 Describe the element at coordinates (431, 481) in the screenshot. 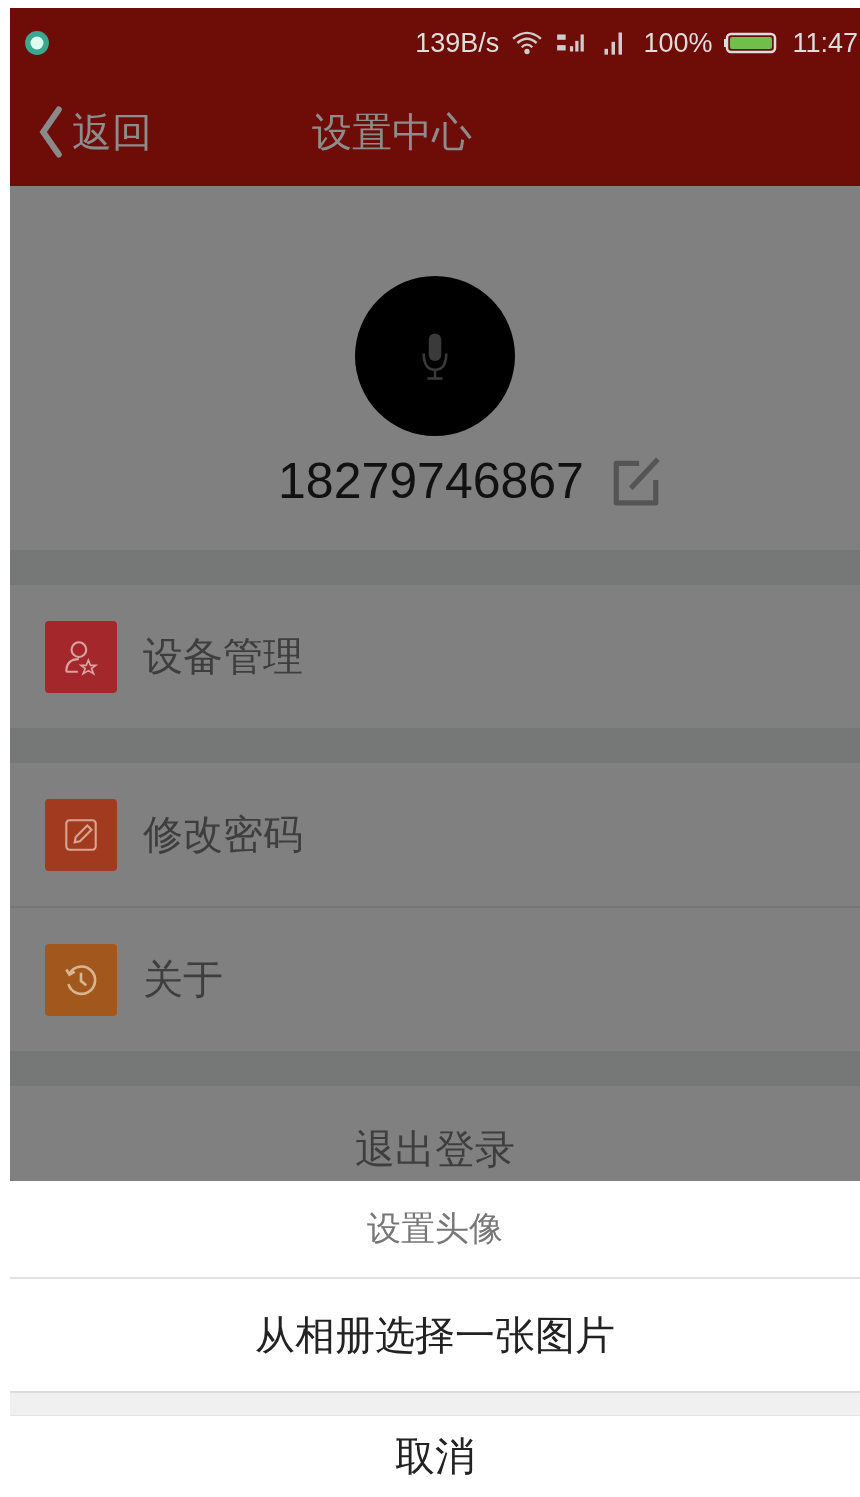

I see `phone-number: 18279746867` at that location.